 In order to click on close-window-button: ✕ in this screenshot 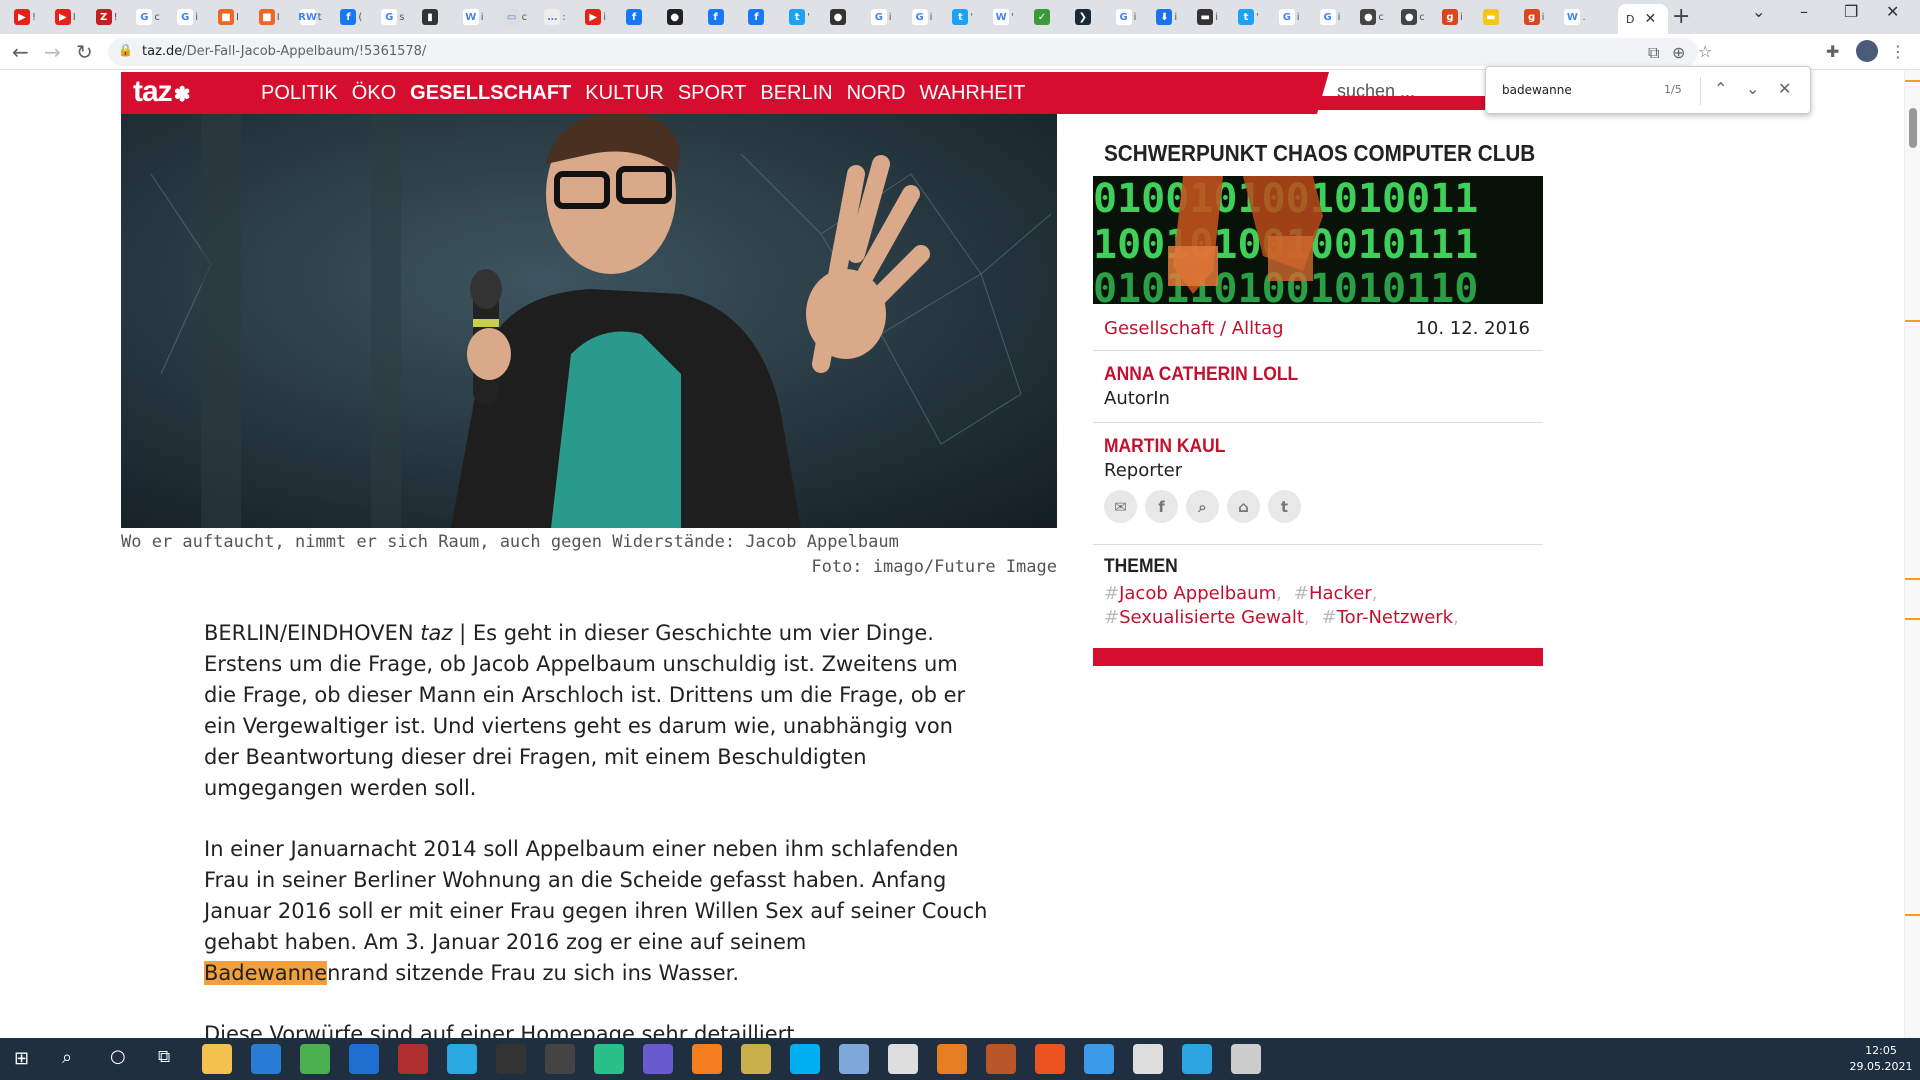, I will do `click(1892, 11)`.